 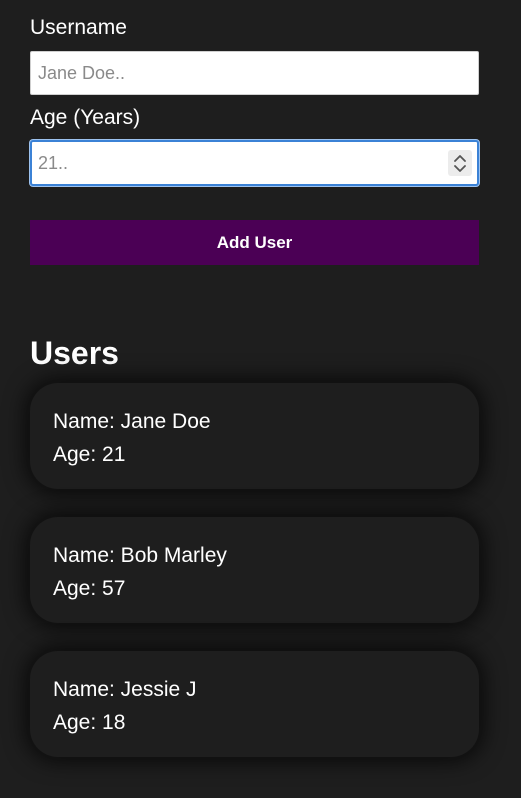 I want to click on chevron-up-icon, so click(x=460, y=158).